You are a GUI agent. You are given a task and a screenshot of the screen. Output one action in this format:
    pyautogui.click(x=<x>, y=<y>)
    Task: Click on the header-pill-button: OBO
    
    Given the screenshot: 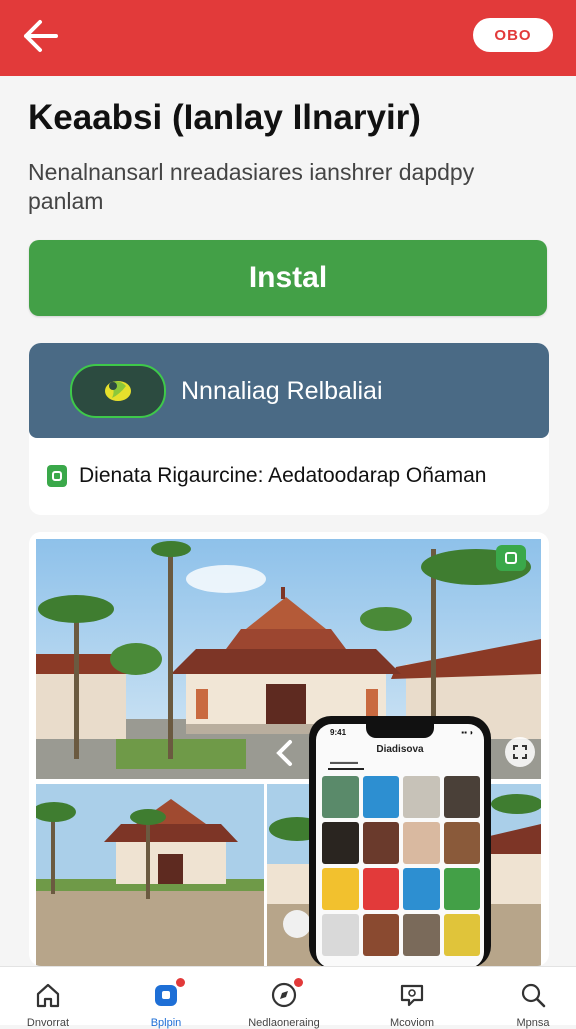 What is the action you would take?
    pyautogui.click(x=513, y=35)
    